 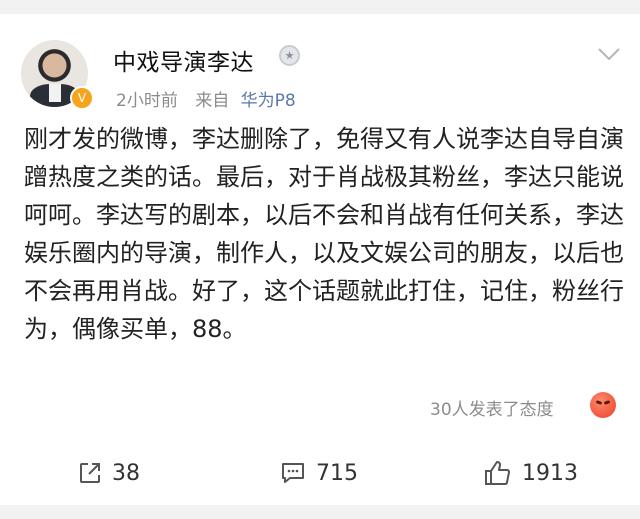 I want to click on comment-icon, so click(x=293, y=473).